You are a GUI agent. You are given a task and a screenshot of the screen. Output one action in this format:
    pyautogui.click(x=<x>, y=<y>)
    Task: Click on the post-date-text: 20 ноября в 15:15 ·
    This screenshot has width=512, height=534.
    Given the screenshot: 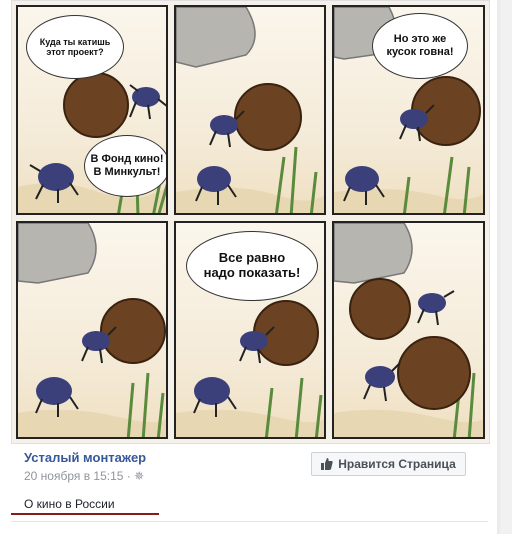 What is the action you would take?
    pyautogui.click(x=79, y=476)
    